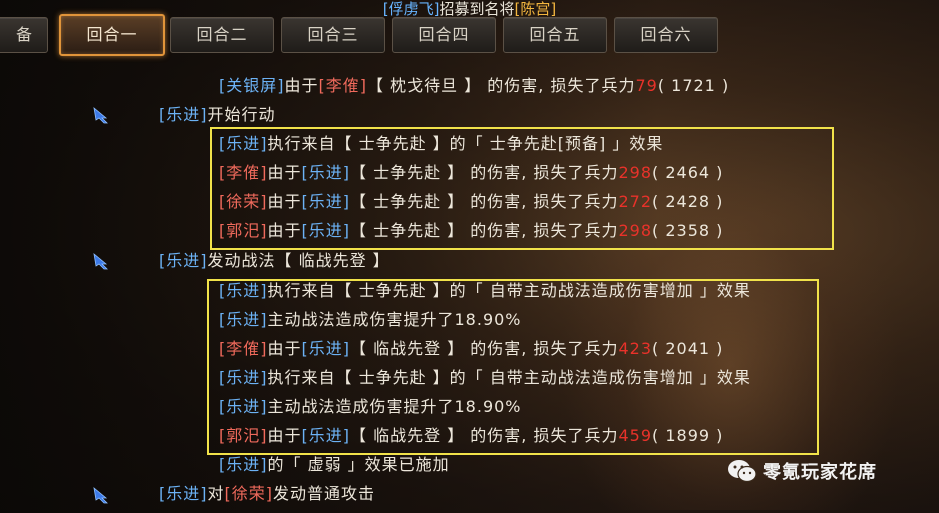 The height and width of the screenshot is (513, 939). I want to click on log-line: [李傕]由于[乐进]【 临战先登 】 的伤害, 损失了兵力423( 2041 ), so click(471, 349).